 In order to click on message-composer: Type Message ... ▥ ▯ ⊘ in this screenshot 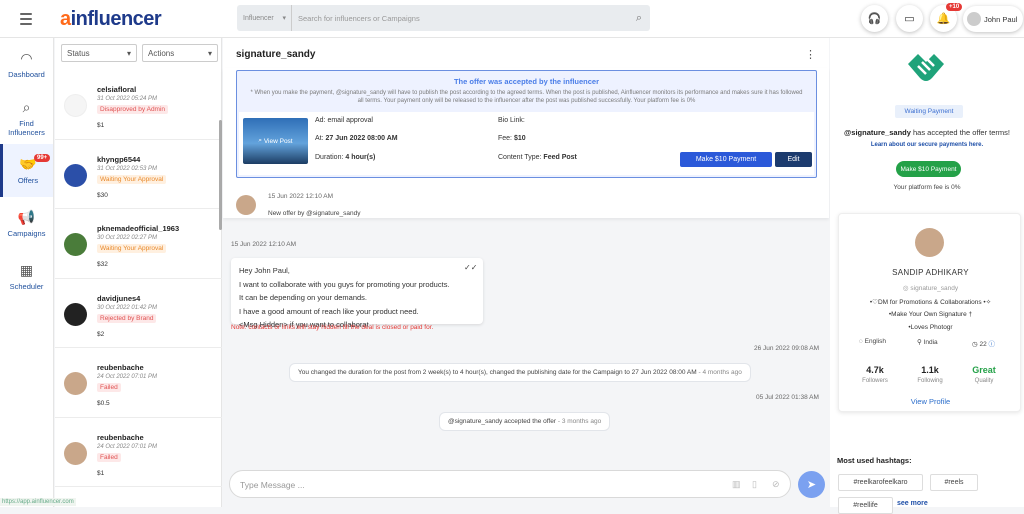, I will do `click(510, 484)`.